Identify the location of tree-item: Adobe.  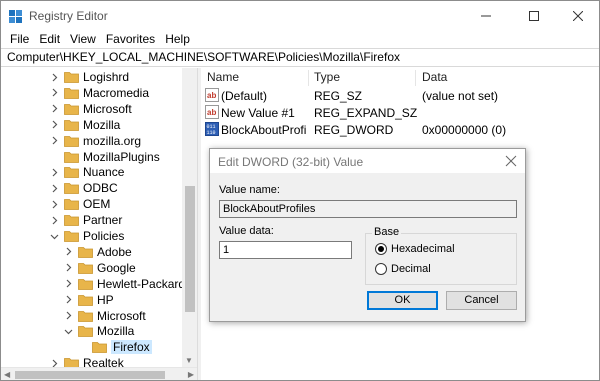
(97, 252).